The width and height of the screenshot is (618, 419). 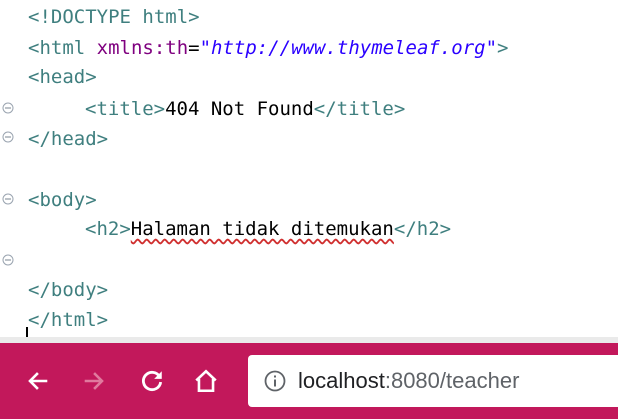 I want to click on code-line-head-open: <head>, so click(x=48, y=102).